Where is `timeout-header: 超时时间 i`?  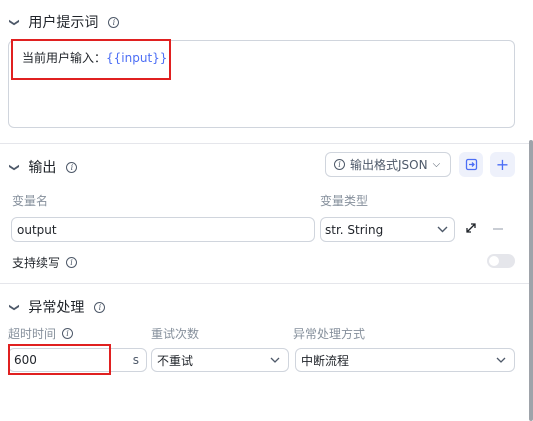 timeout-header: 超时时间 i is located at coordinates (41, 333).